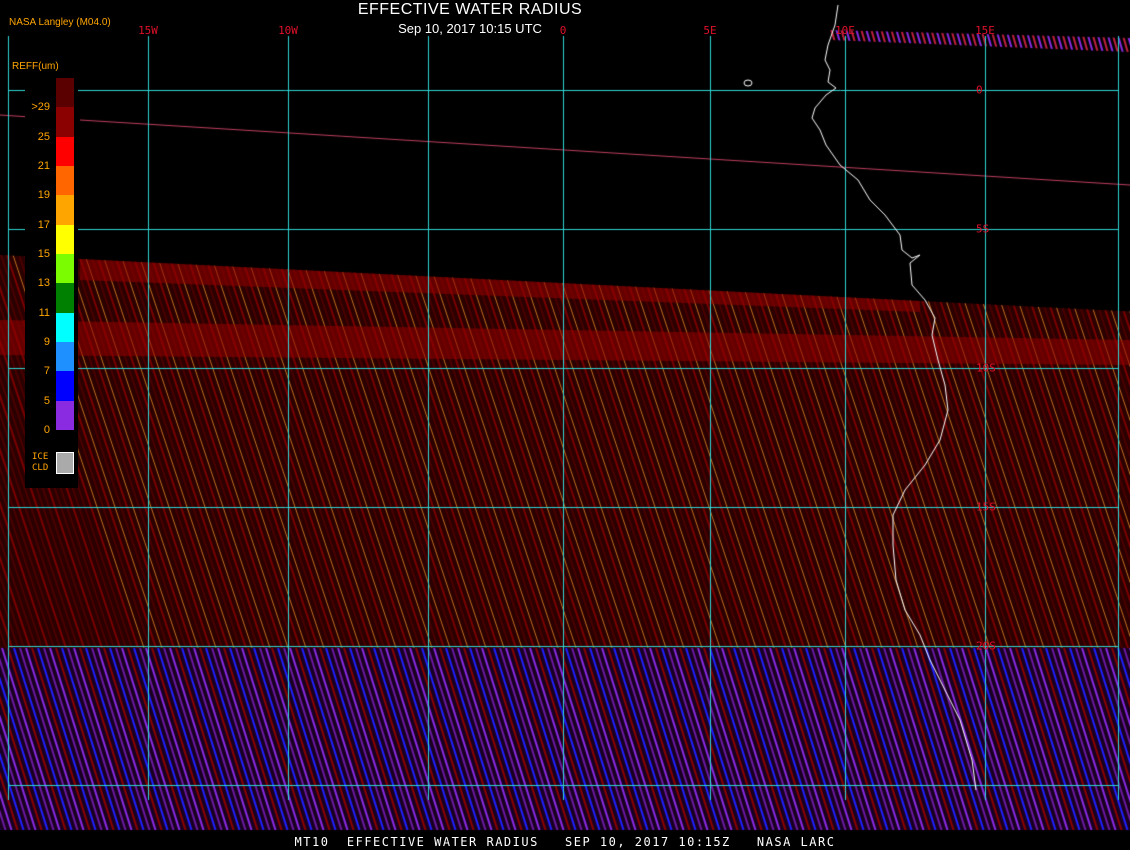 This screenshot has width=1130, height=850. I want to click on longitude-label: 0, so click(563, 30).